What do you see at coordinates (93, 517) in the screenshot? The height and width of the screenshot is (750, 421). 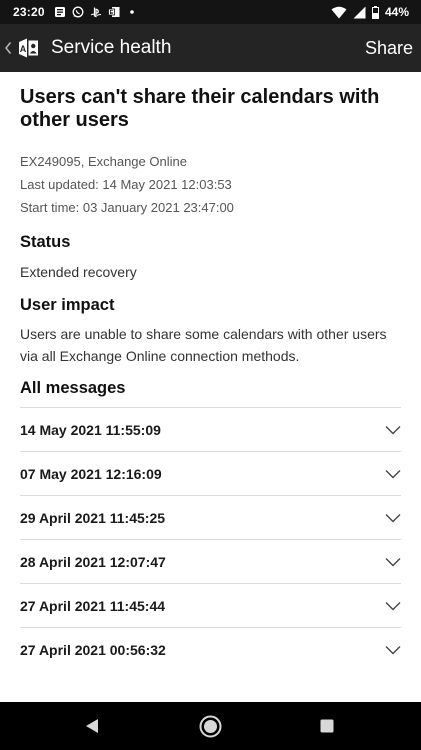 I see `message-date: 29 April 2021 11:45:25` at bounding box center [93, 517].